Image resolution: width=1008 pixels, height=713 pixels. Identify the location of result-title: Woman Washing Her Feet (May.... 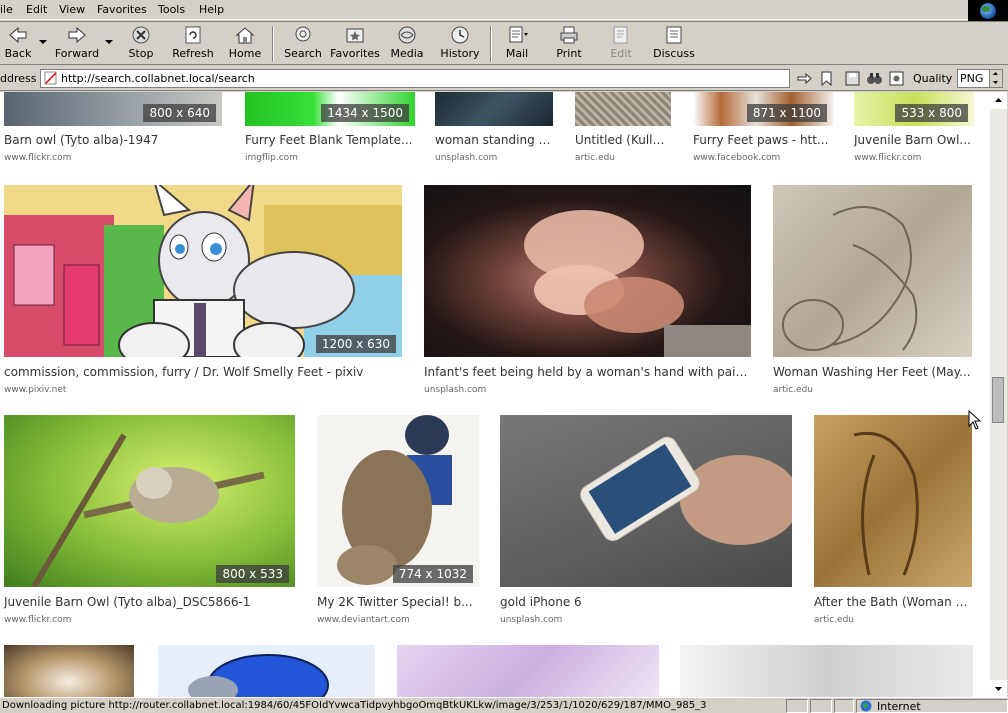
(872, 372).